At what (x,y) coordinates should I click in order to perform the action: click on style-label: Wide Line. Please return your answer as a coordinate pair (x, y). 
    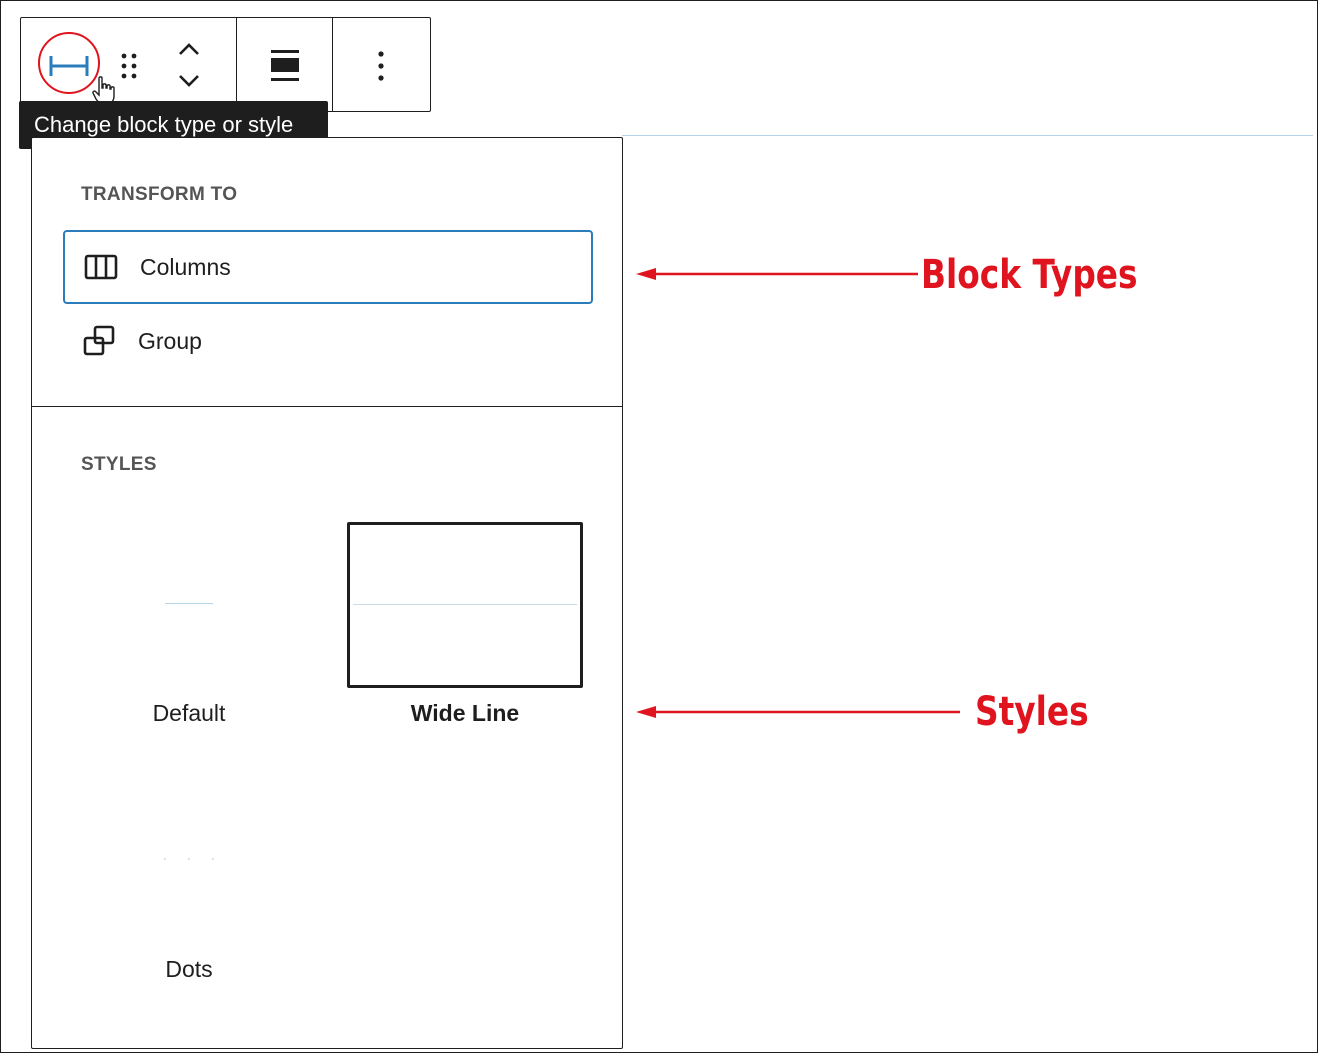
    Looking at the image, I should click on (465, 713).